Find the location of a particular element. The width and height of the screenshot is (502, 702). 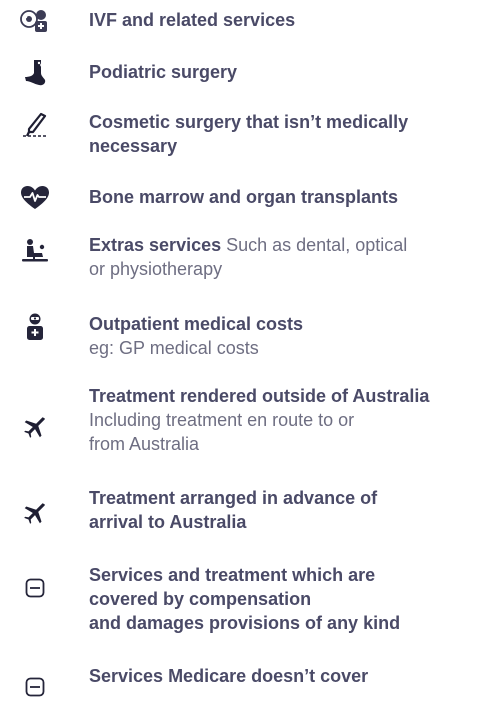

item-title: covered by compensation is located at coordinates (200, 599).